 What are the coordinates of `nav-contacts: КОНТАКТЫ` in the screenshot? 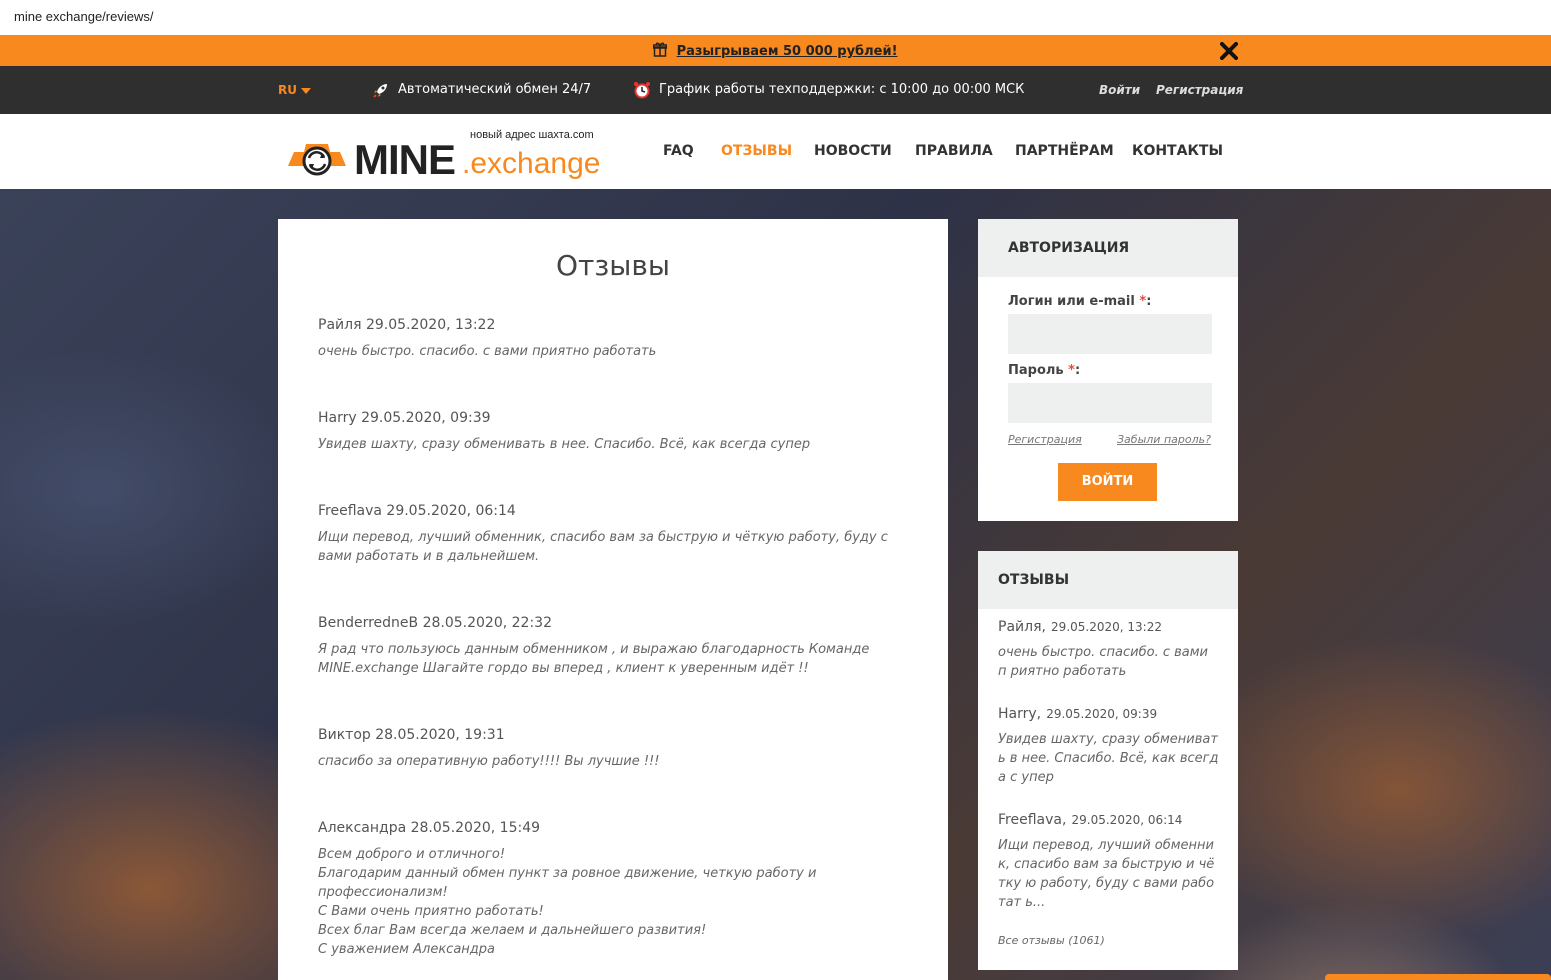 It's located at (1177, 151).